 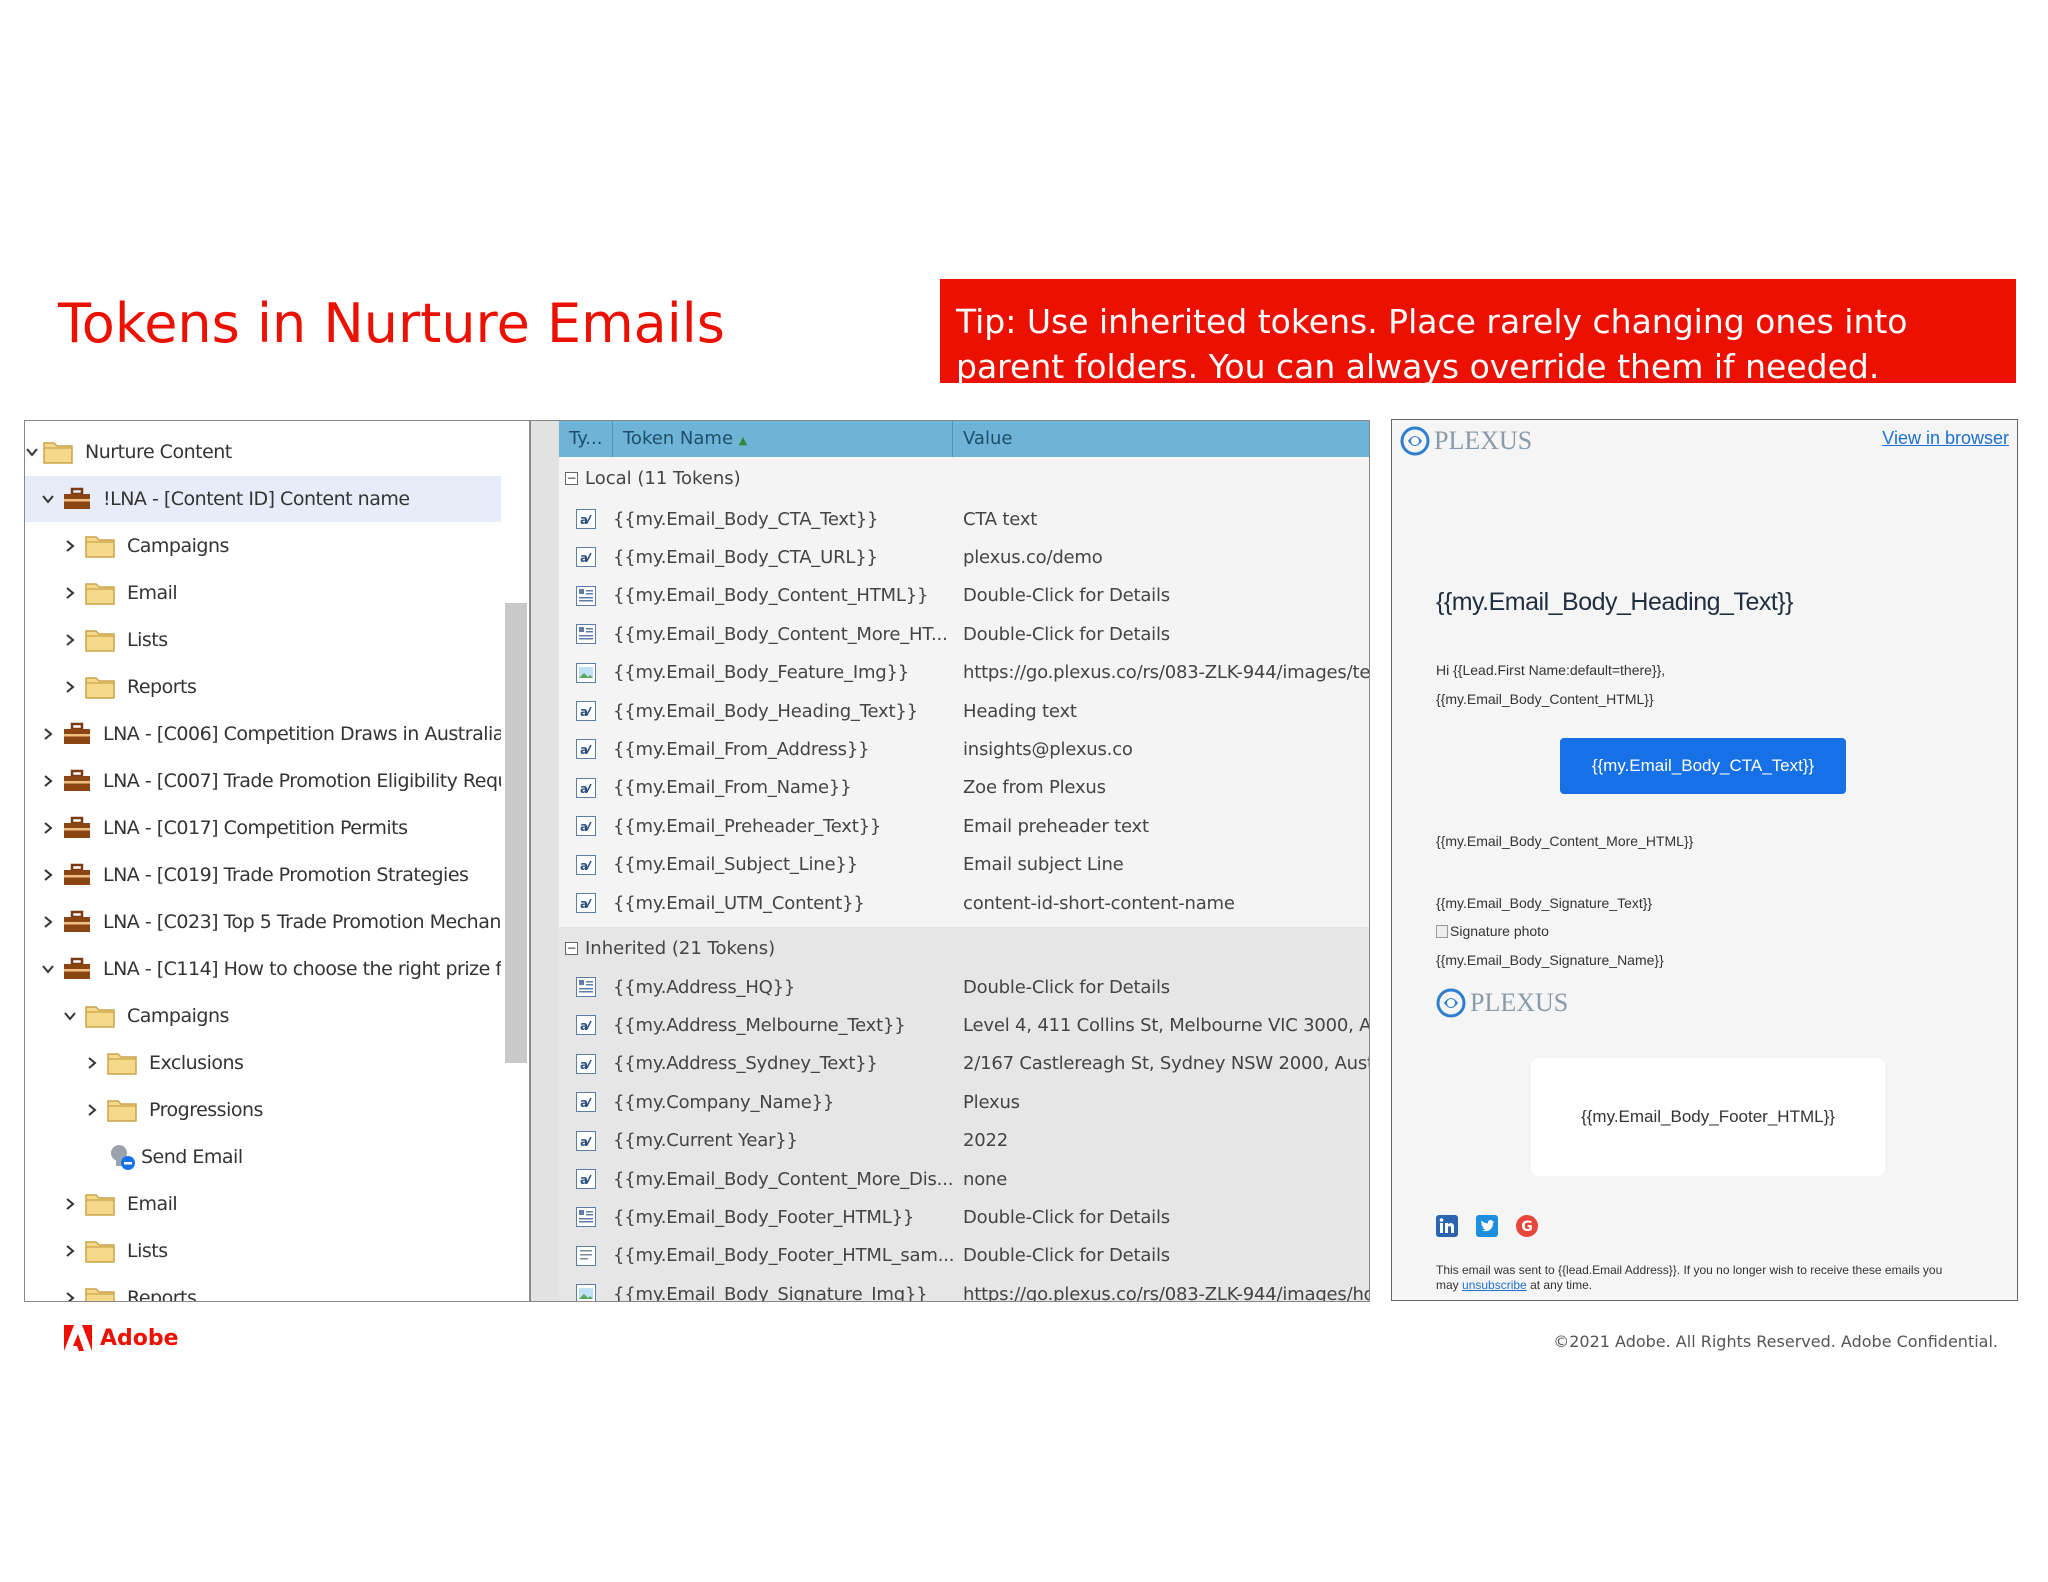 What do you see at coordinates (964, 788) in the screenshot?
I see `token-row: a {{my.Email_From_Name}} Zoe from Plexus` at bounding box center [964, 788].